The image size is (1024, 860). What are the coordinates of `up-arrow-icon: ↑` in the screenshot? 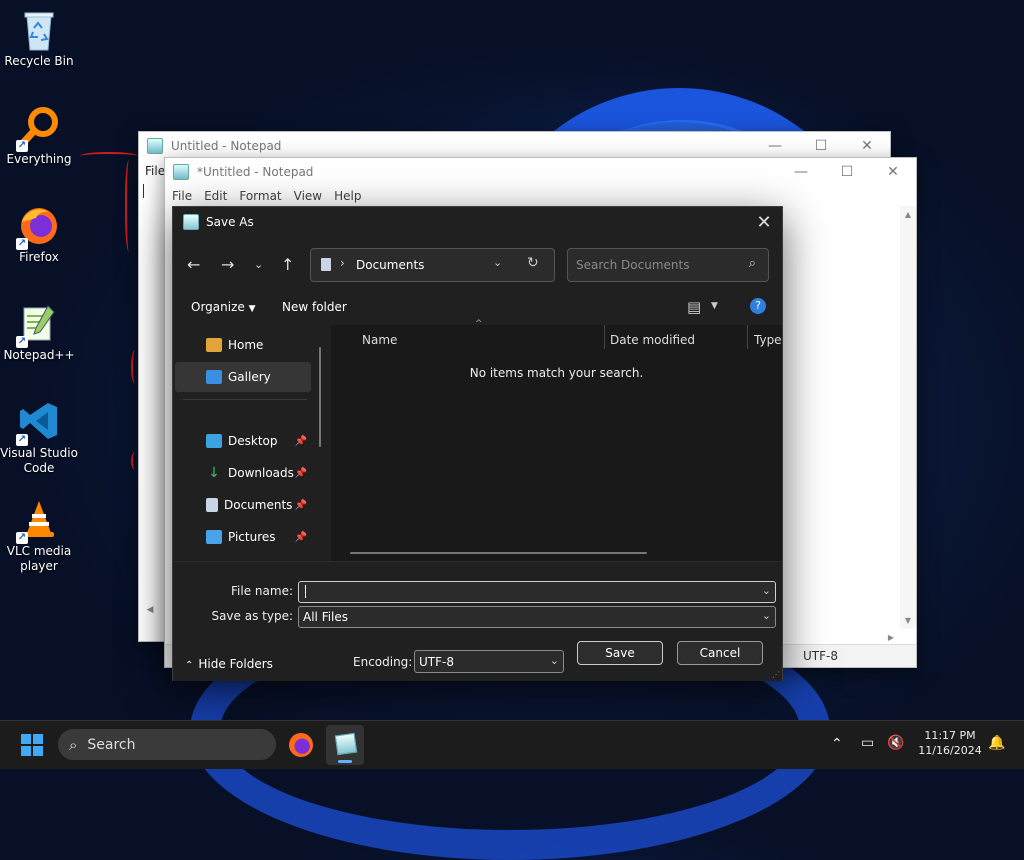 It's located at (287, 264).